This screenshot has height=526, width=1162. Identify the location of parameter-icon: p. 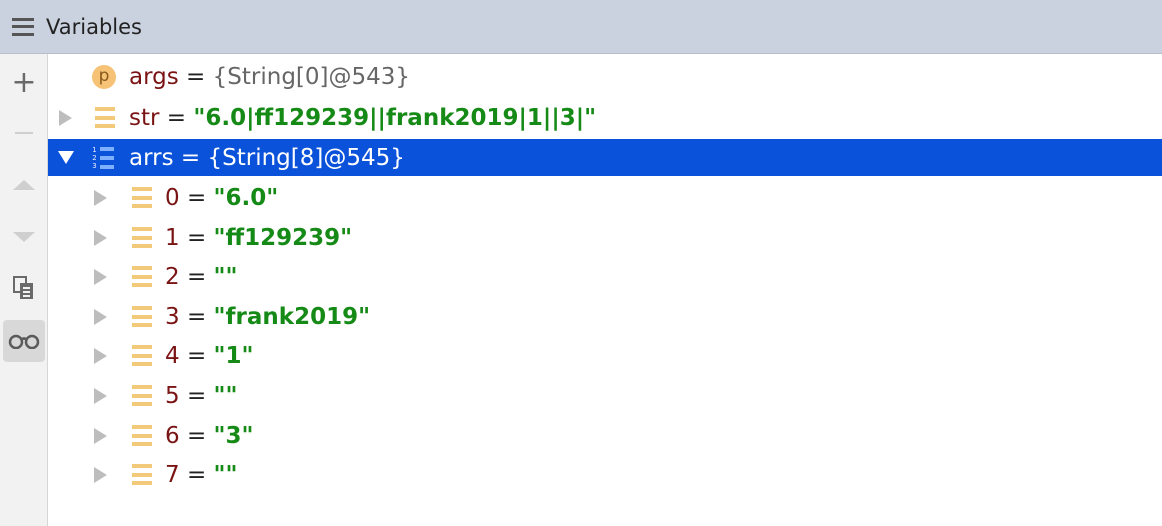
(104, 76).